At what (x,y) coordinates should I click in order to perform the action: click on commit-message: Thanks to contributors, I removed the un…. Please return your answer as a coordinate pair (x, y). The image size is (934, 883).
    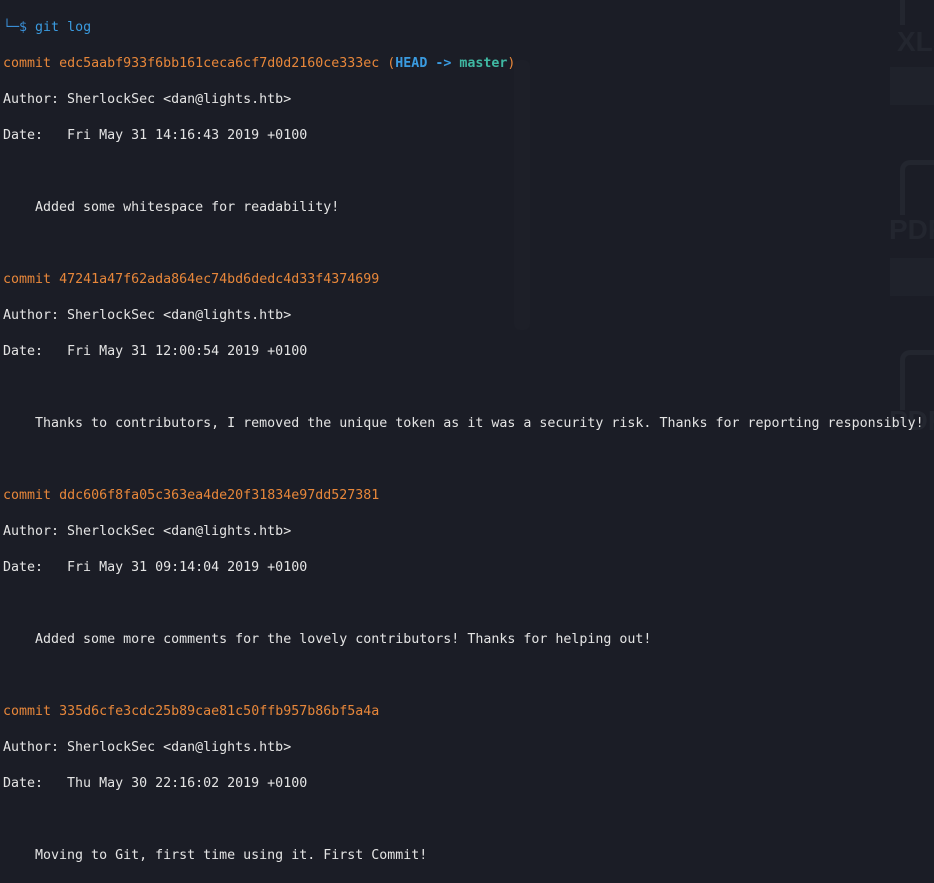
    Looking at the image, I should click on (463, 423).